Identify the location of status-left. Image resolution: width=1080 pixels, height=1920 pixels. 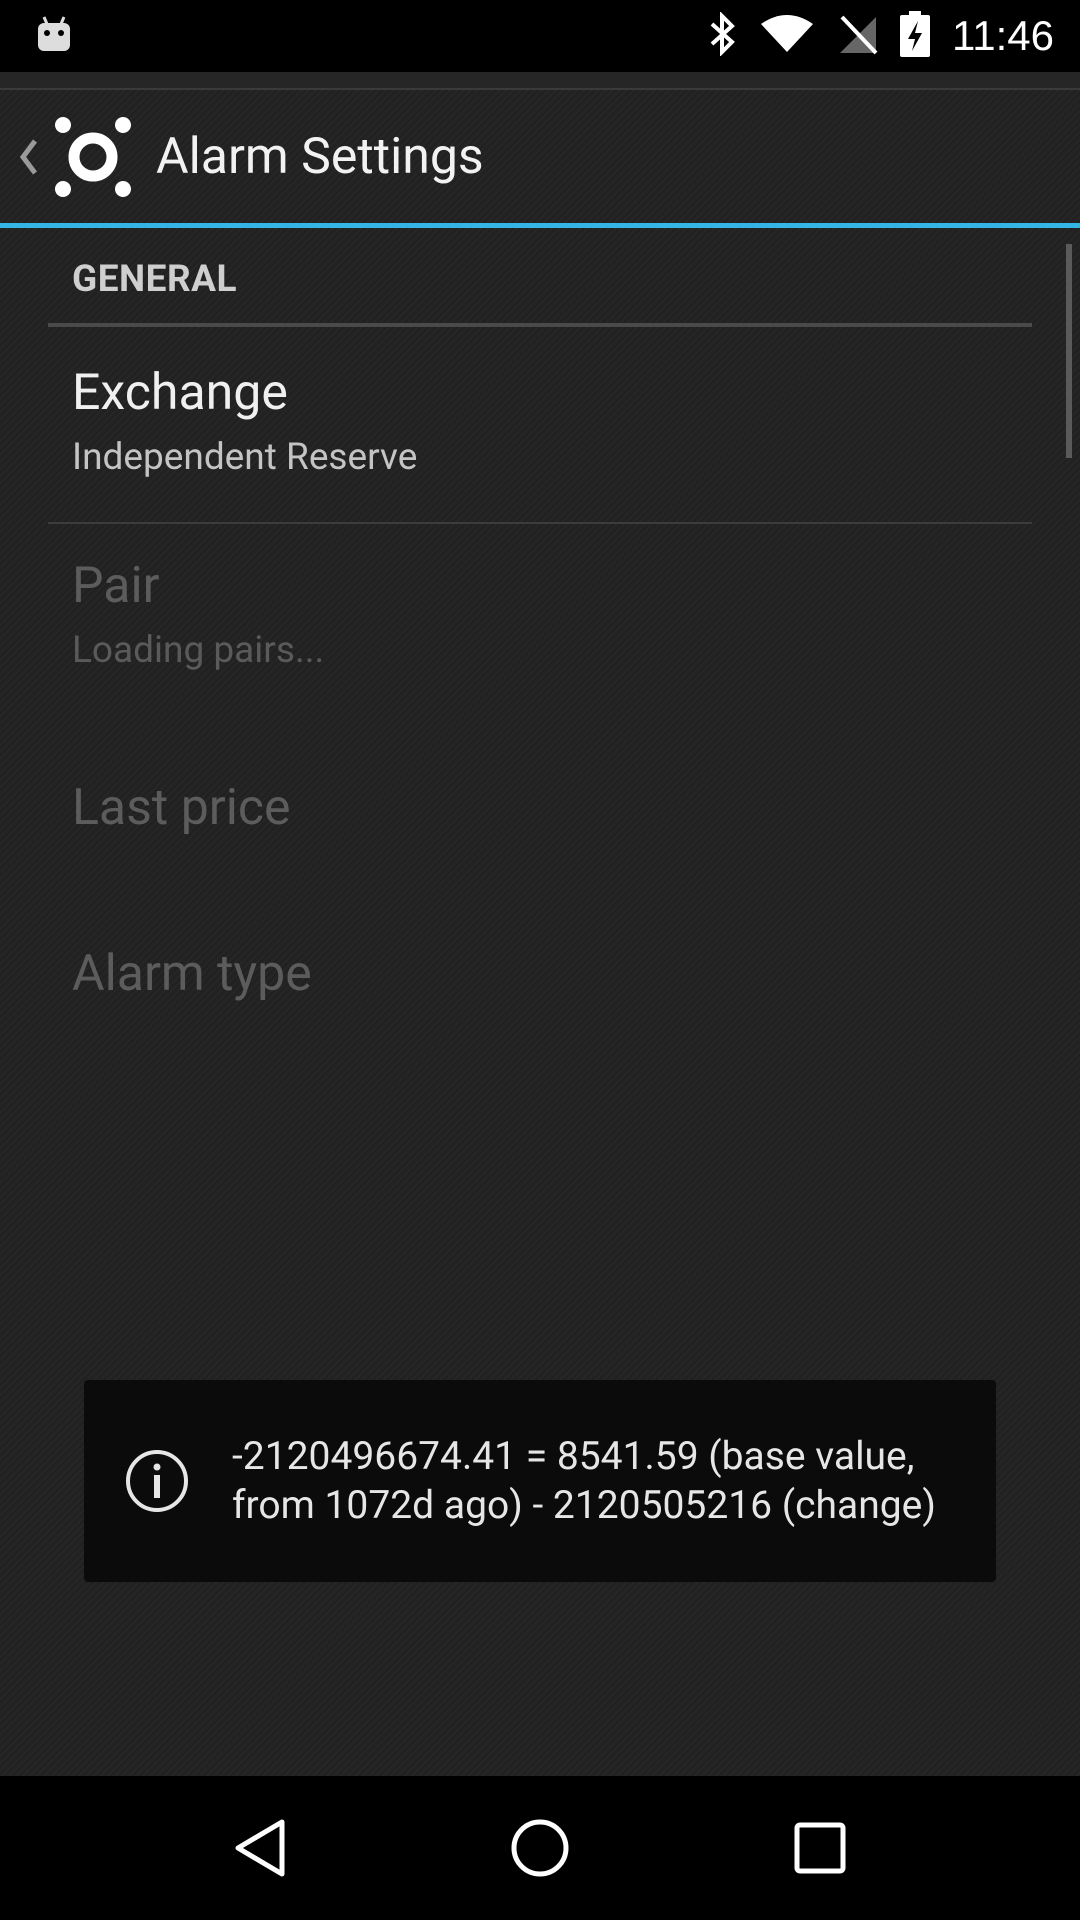
(54, 36).